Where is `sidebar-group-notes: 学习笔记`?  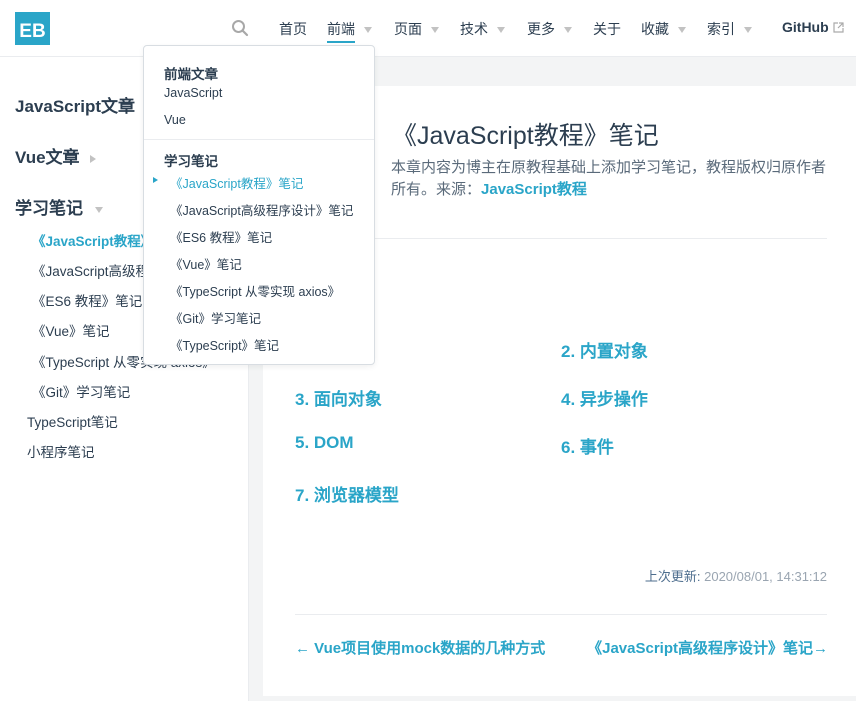
sidebar-group-notes: 学习笔记 is located at coordinates (59, 206).